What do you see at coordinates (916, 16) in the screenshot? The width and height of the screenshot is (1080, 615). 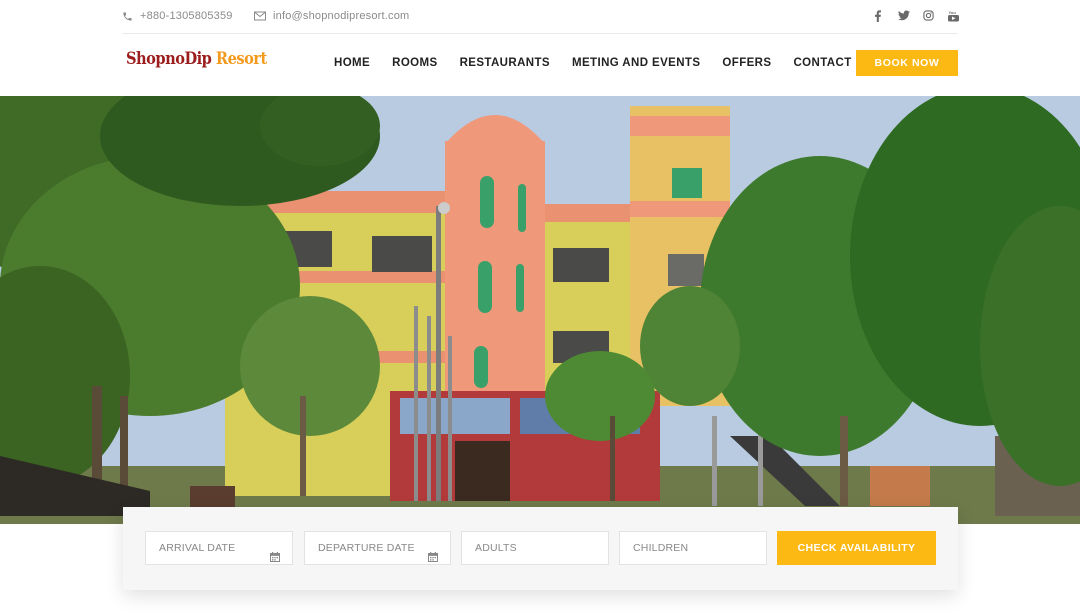 I see `social-links: You` at bounding box center [916, 16].